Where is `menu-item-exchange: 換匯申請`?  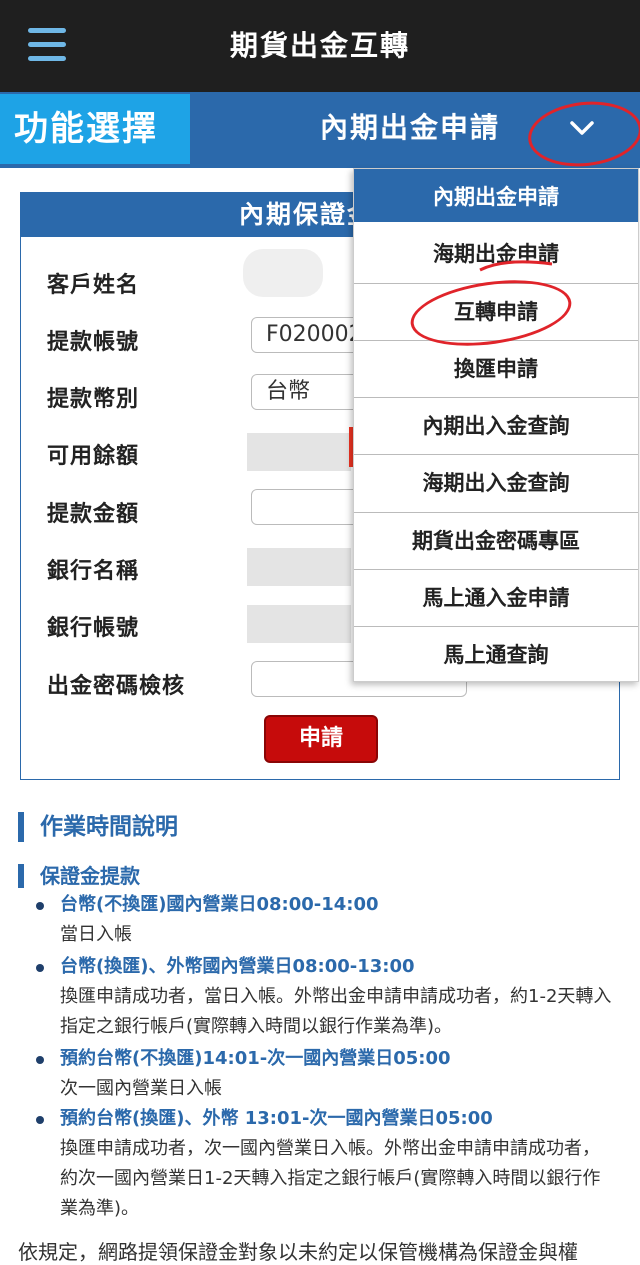 menu-item-exchange: 換匯申請 is located at coordinates (496, 370).